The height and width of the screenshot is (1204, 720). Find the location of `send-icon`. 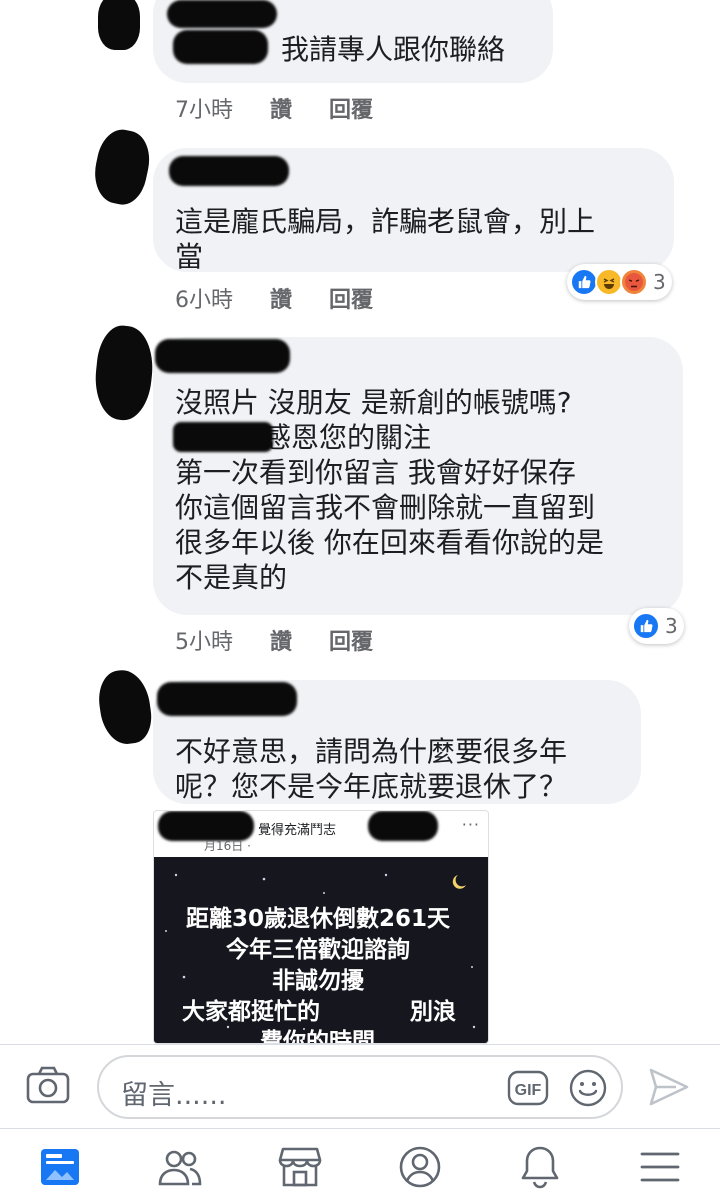

send-icon is located at coordinates (669, 1089).